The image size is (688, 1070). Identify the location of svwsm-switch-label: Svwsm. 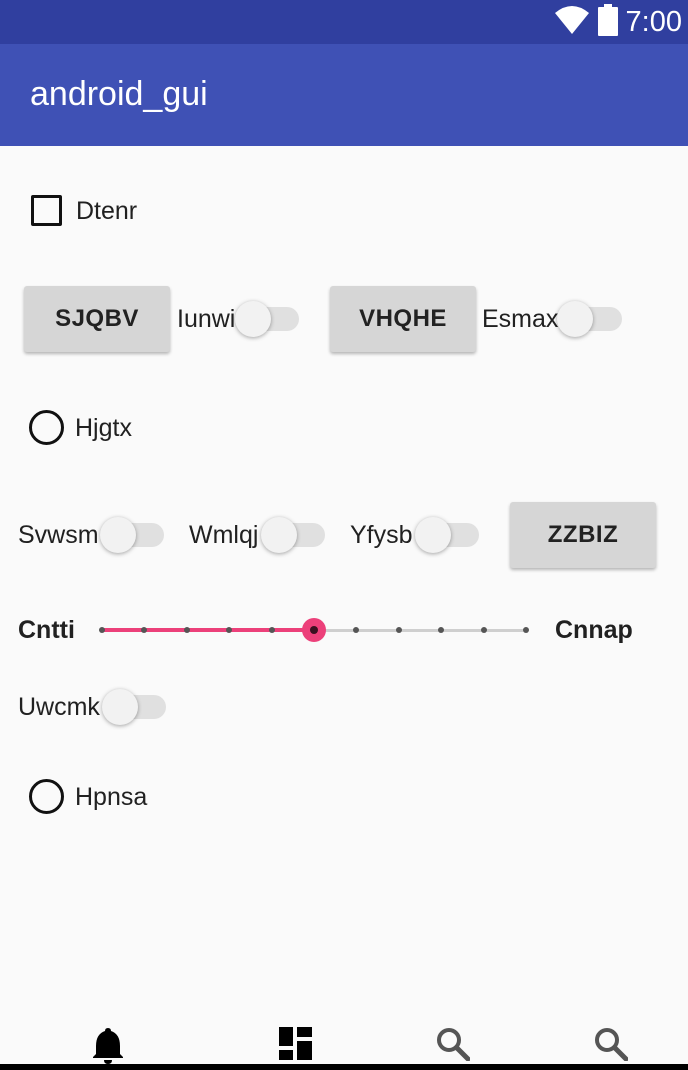
(58, 535).